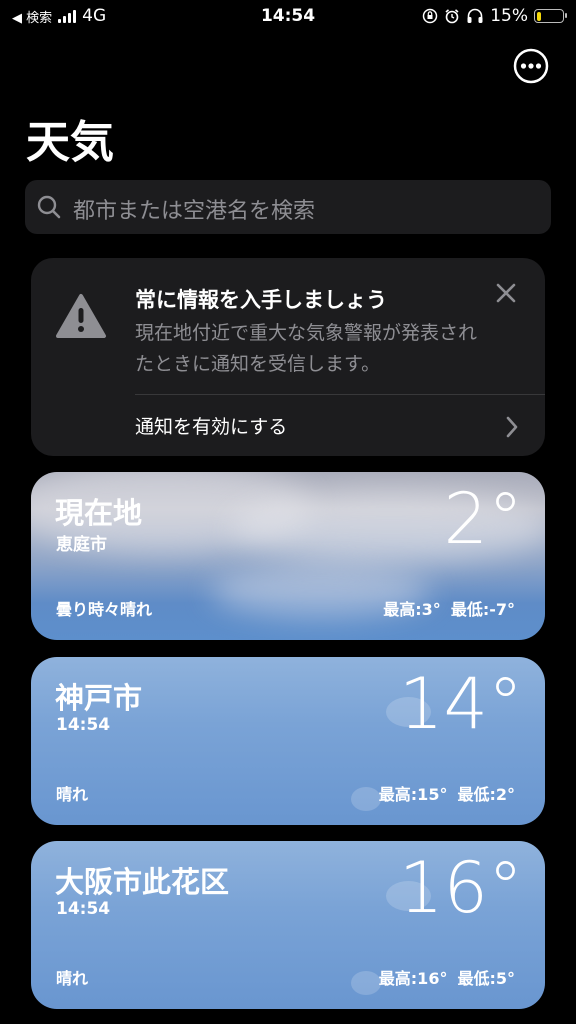 Image resolution: width=576 pixels, height=1024 pixels. Describe the element at coordinates (306, 348) in the screenshot. I see `alert-description: 現在地付近で重大な気象警報が発表されたときに通知を受信します。` at that location.